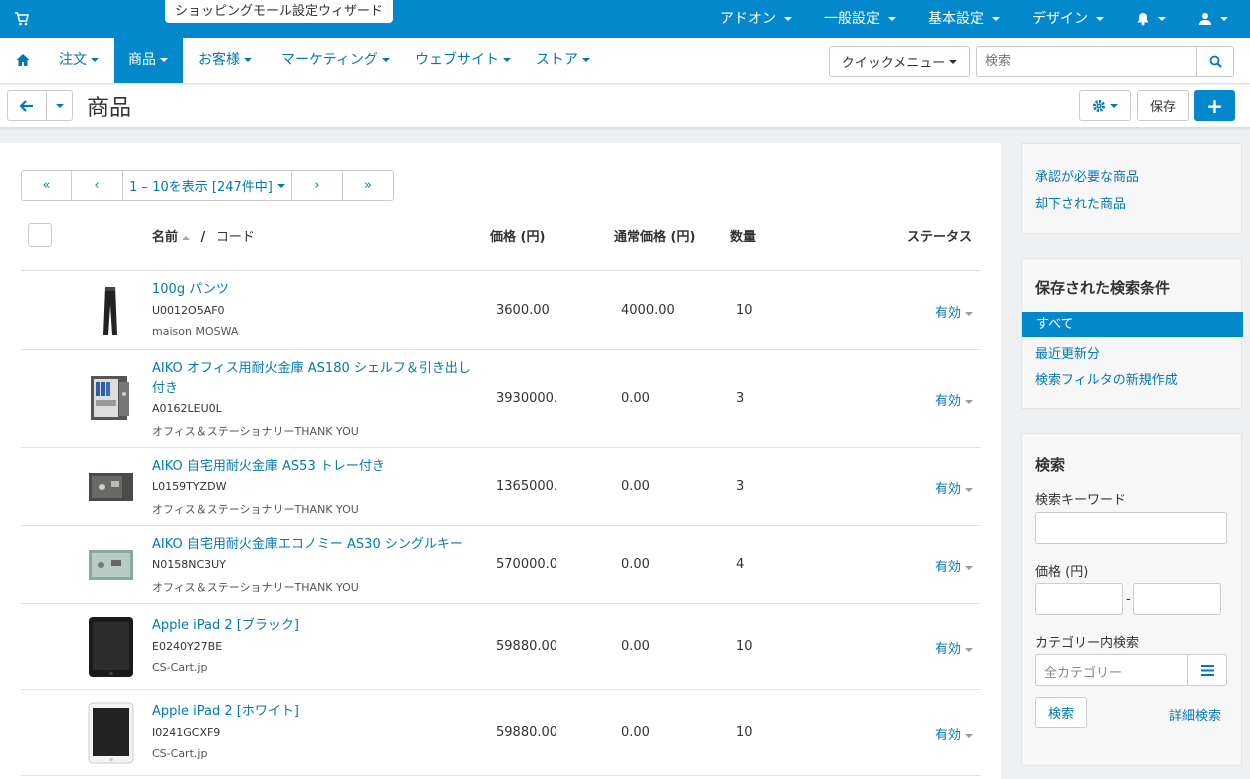 The height and width of the screenshot is (779, 1250). Describe the element at coordinates (335, 60) in the screenshot. I see `tab-marketing: マーケティング` at that location.